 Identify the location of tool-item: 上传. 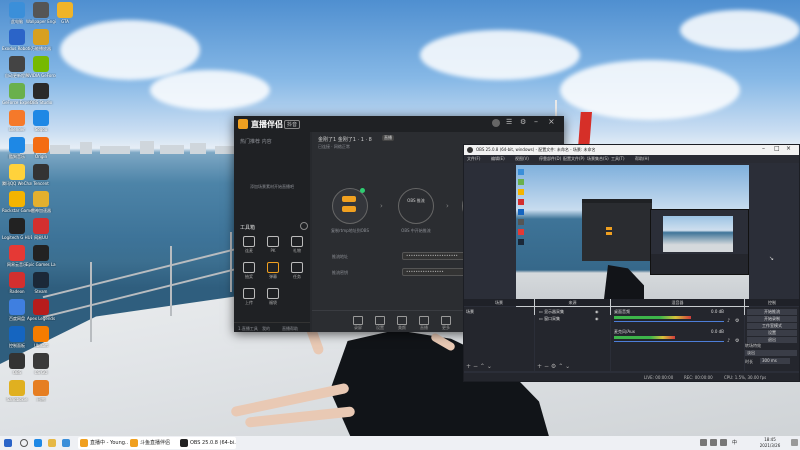
(249, 297).